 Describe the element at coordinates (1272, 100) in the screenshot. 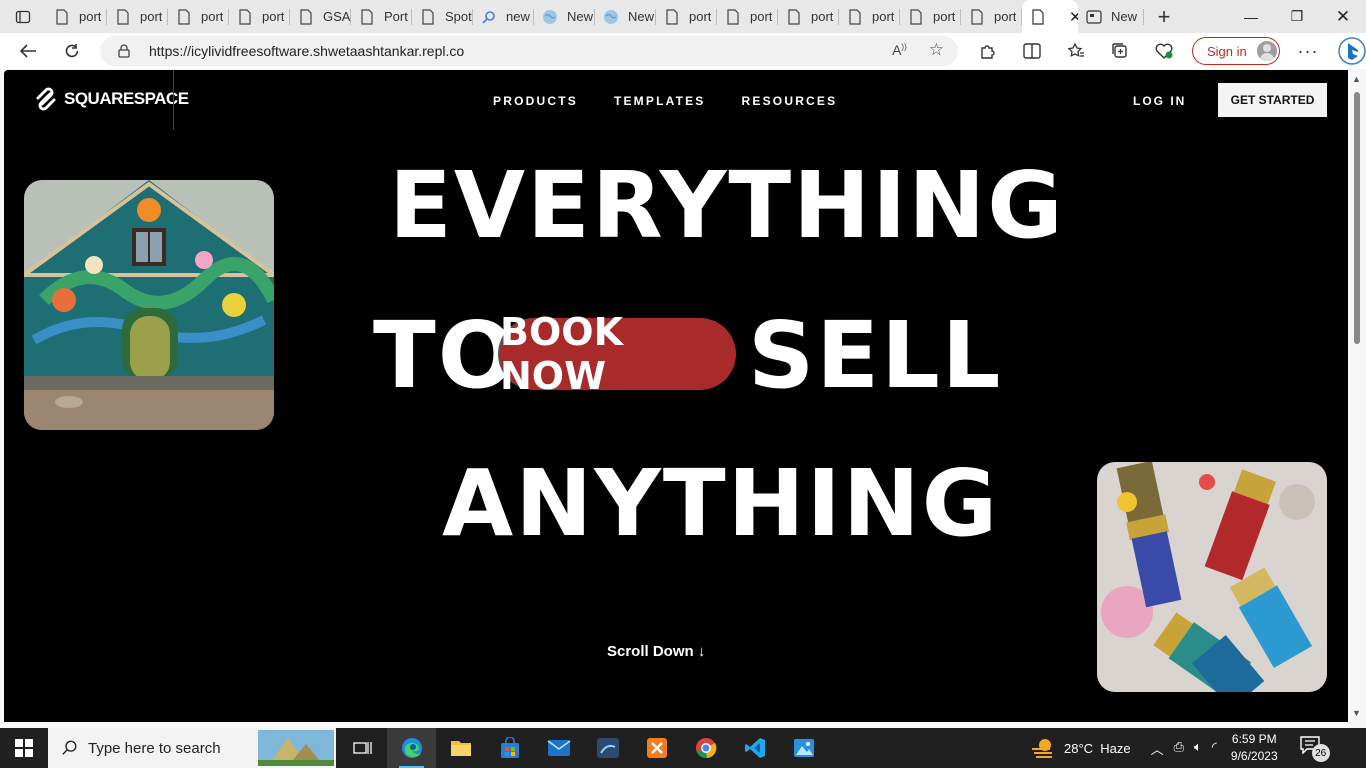

I see `get-started-button: GET STARTED` at that location.